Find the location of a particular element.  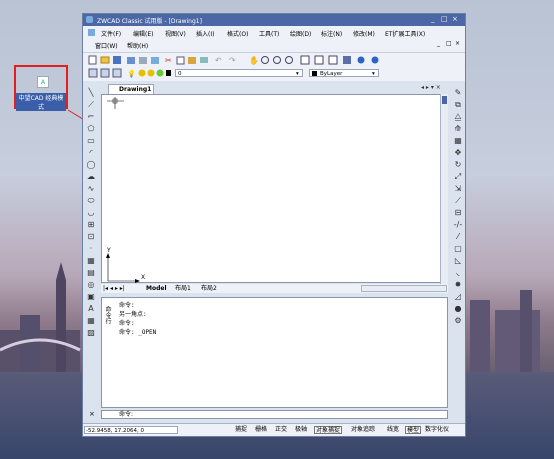

arc-tool-icon: ◜ is located at coordinates (91, 153).